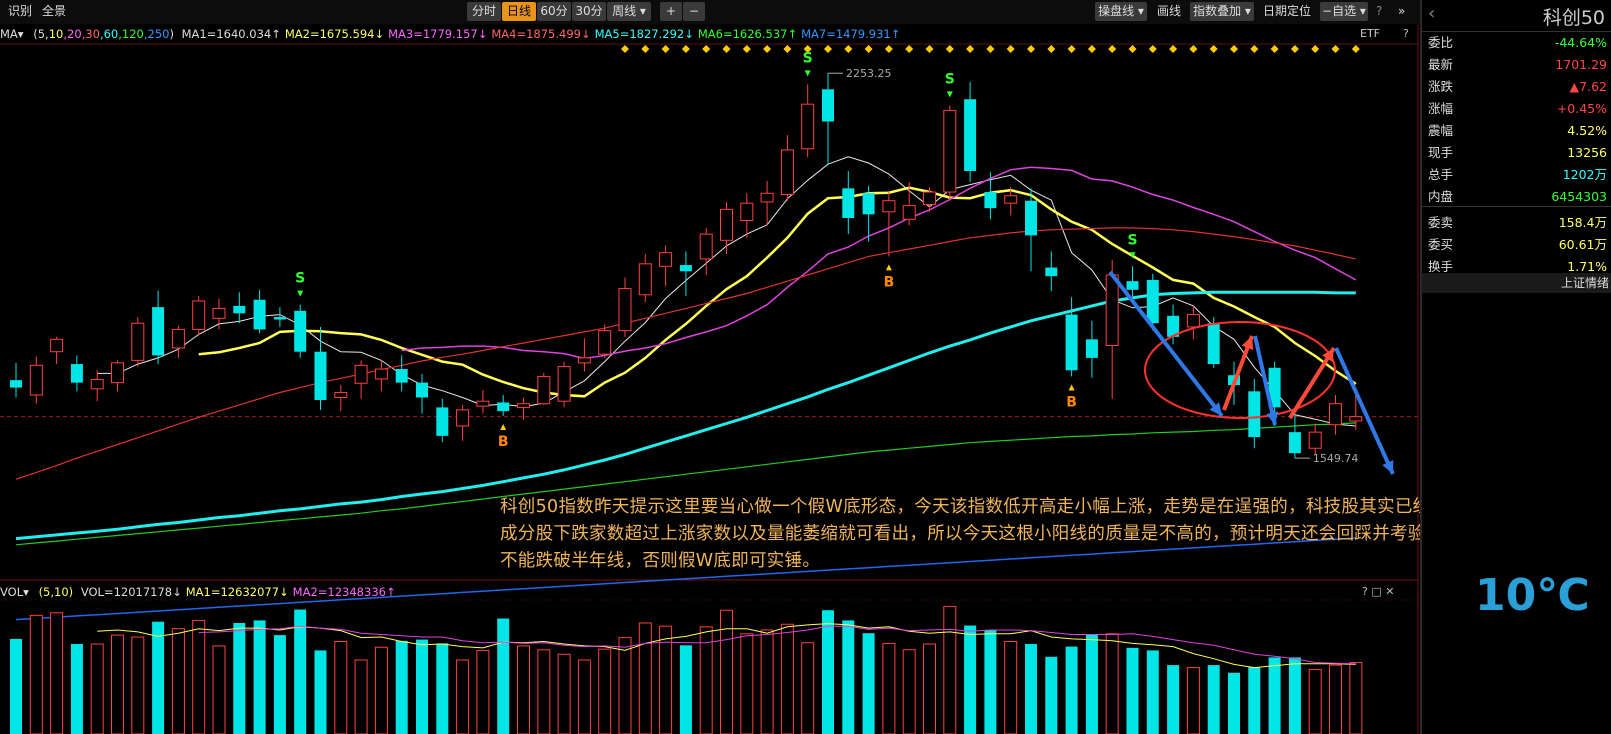 This screenshot has height=734, width=1611. What do you see at coordinates (1573, 18) in the screenshot?
I see `security-name: 科创50` at bounding box center [1573, 18].